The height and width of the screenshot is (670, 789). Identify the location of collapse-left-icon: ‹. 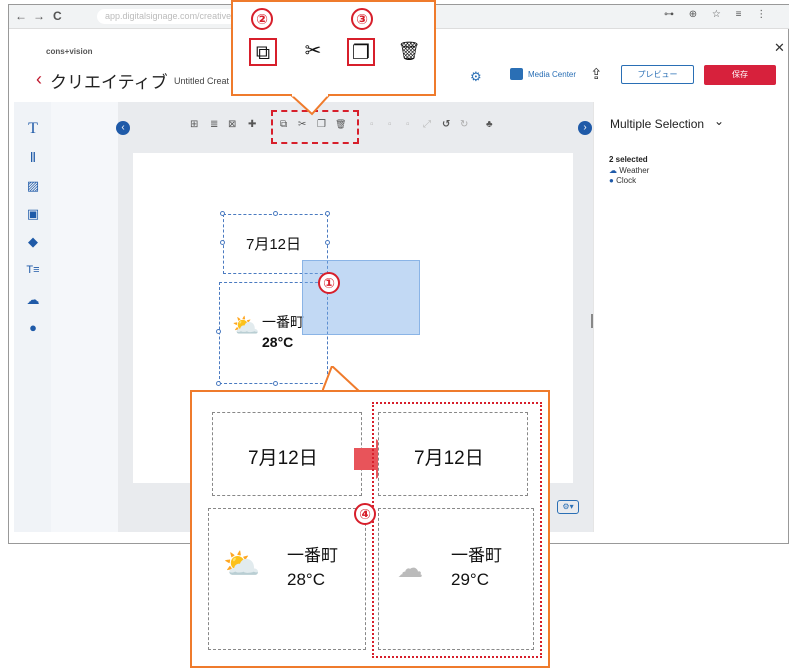
(123, 128).